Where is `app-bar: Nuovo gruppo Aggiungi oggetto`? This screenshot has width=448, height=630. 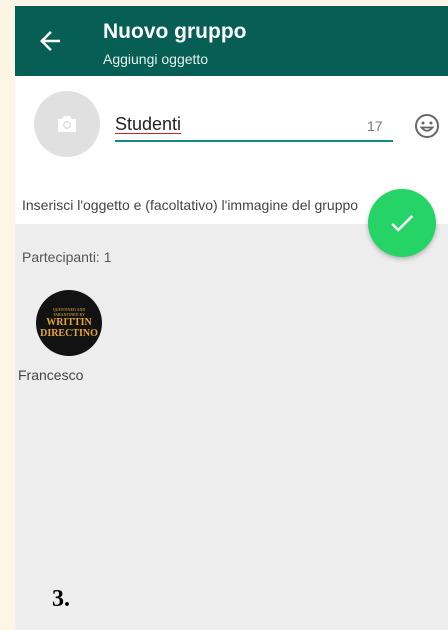
app-bar: Nuovo gruppo Aggiungi oggetto is located at coordinates (231, 41).